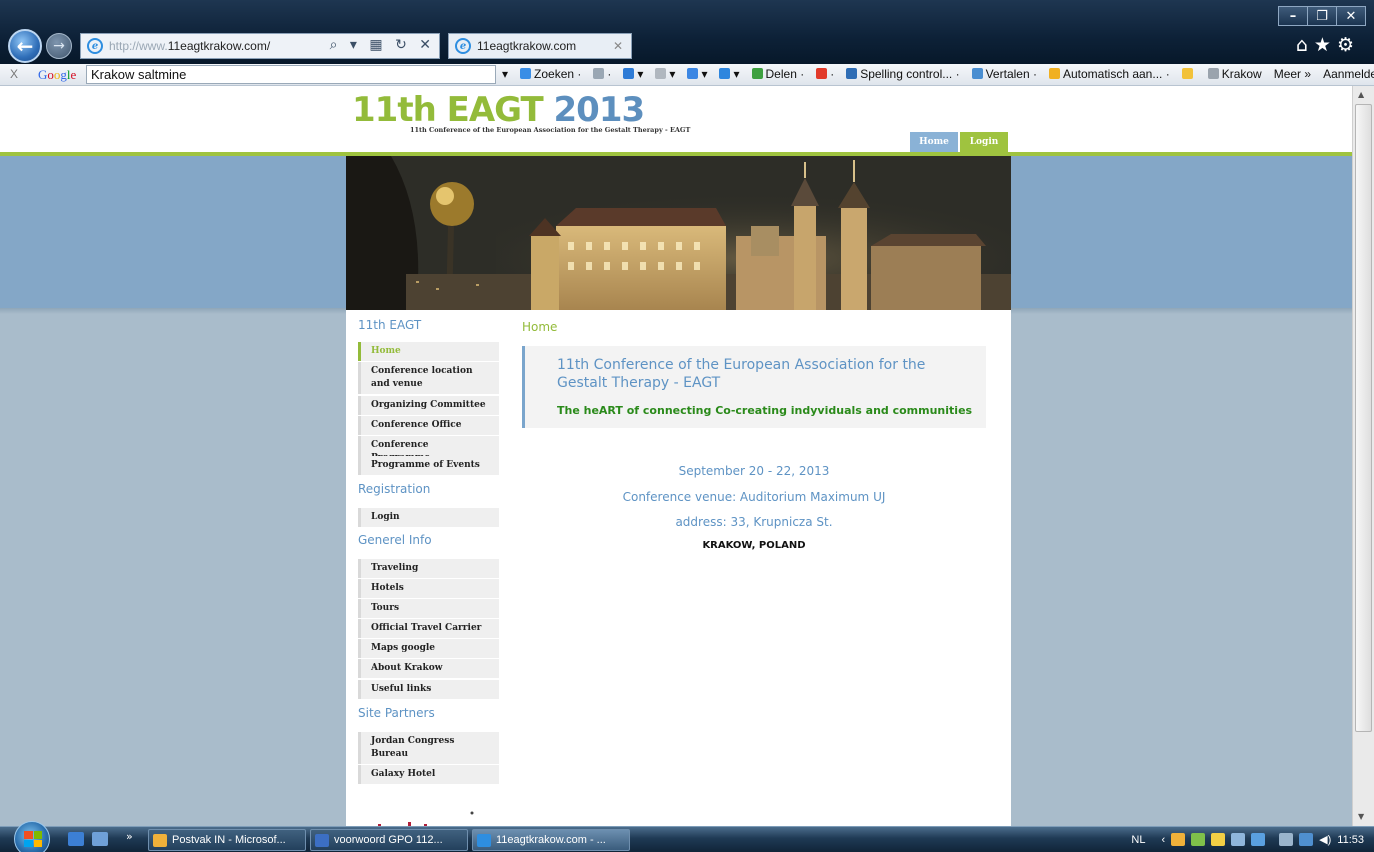 This screenshot has width=1374, height=852. Describe the element at coordinates (1292, 74) in the screenshot. I see `toolbar-item: Meer »` at that location.